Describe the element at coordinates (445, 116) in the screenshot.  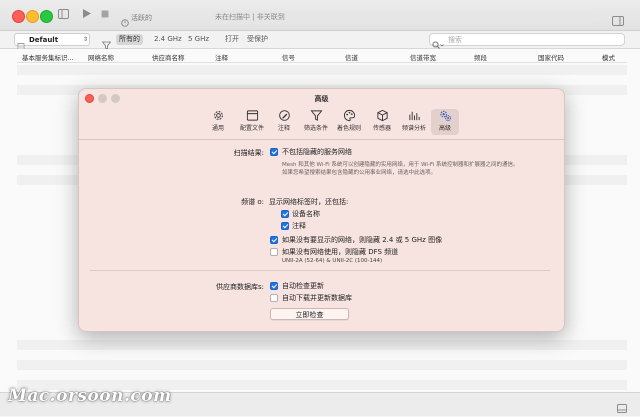
I see `gears-icon` at that location.